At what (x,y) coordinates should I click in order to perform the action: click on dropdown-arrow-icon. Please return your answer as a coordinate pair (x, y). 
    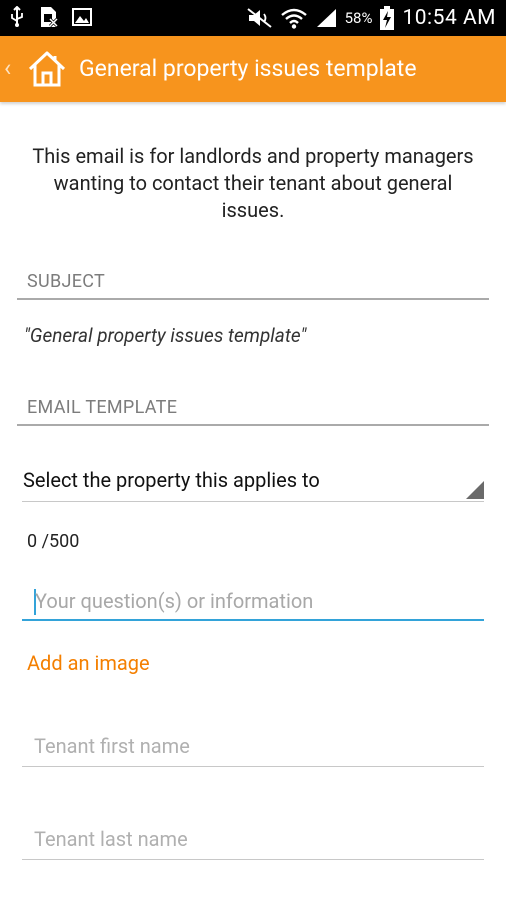
    Looking at the image, I should click on (475, 490).